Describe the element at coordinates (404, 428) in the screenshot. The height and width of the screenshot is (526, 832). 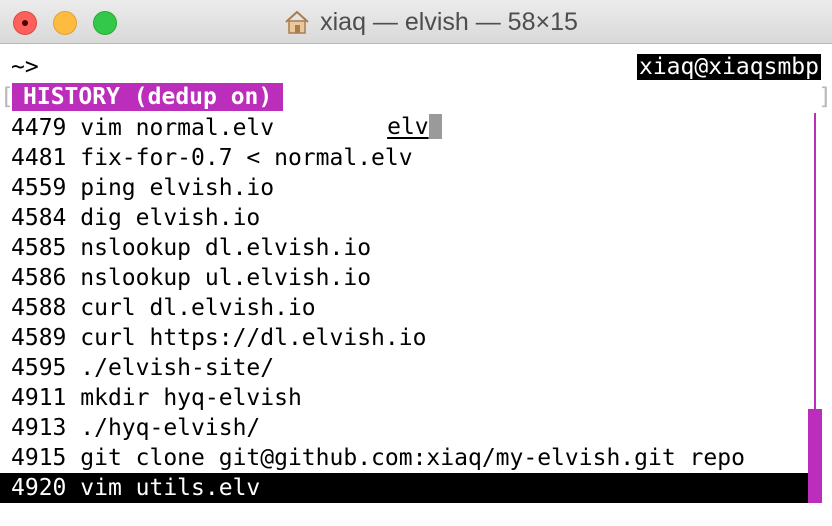
I see `history-item: 4913 ./hyq-elvish/` at that location.